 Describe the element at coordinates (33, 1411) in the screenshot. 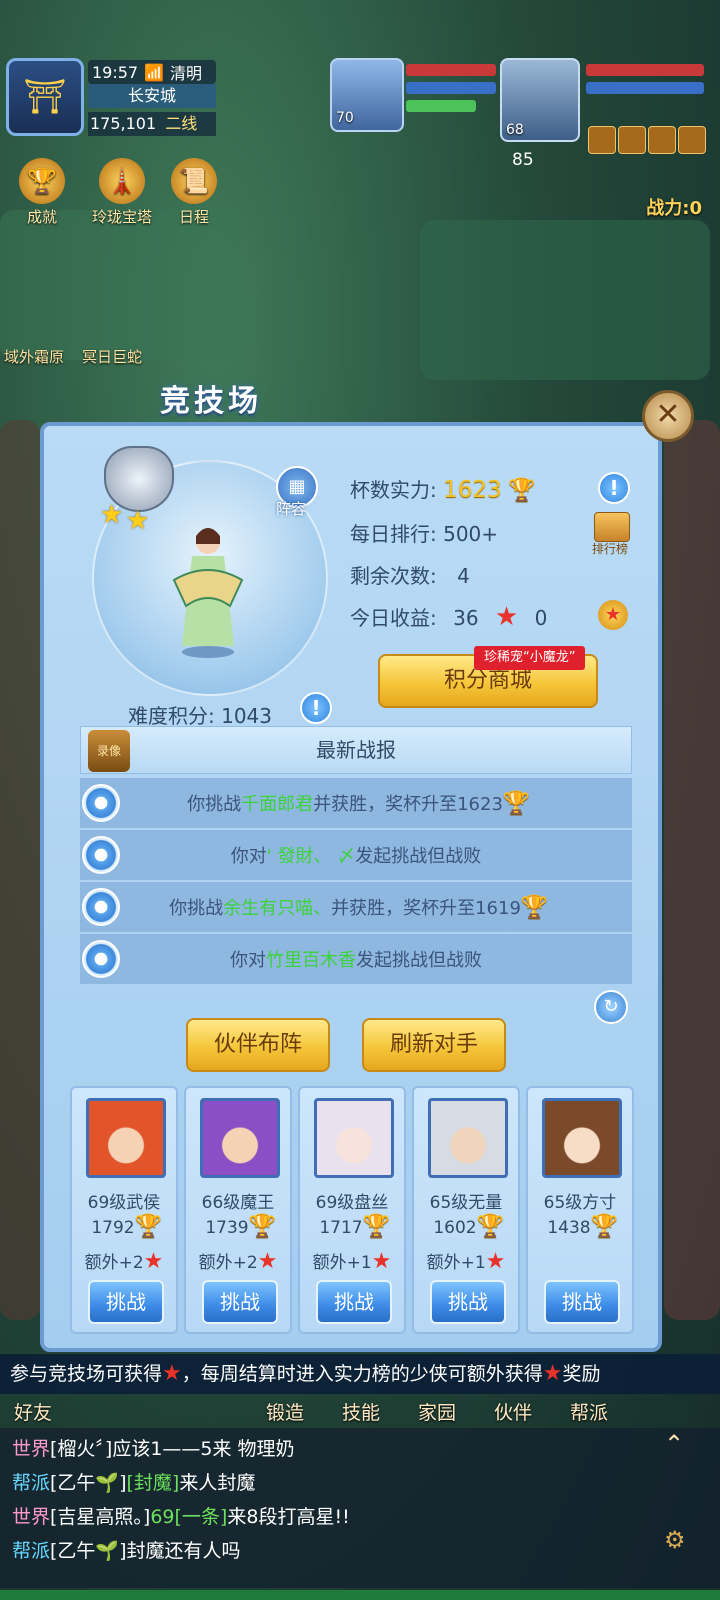

I see `menu-friends: 好友` at that location.